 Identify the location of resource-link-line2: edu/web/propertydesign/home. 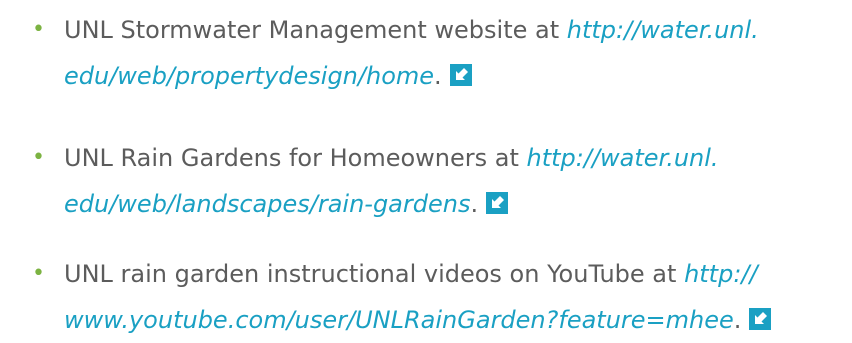
(249, 76).